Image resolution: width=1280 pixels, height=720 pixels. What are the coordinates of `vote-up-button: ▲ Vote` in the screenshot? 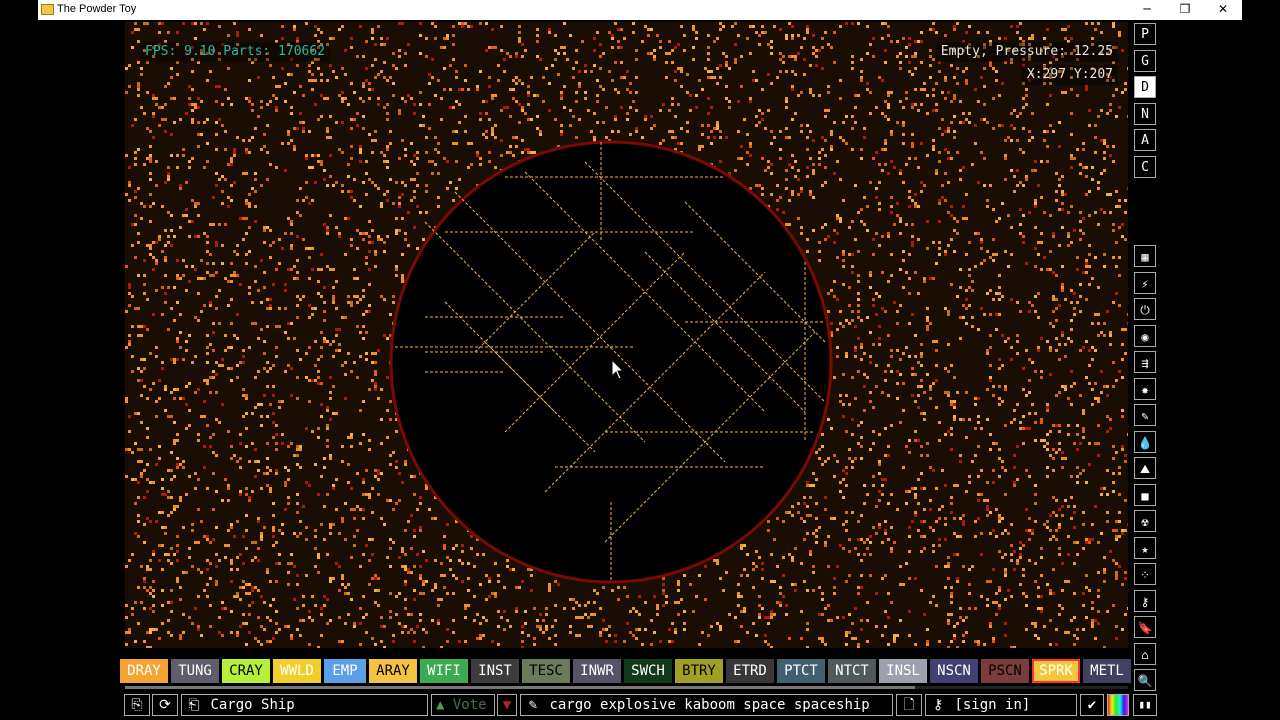 It's located at (463, 705).